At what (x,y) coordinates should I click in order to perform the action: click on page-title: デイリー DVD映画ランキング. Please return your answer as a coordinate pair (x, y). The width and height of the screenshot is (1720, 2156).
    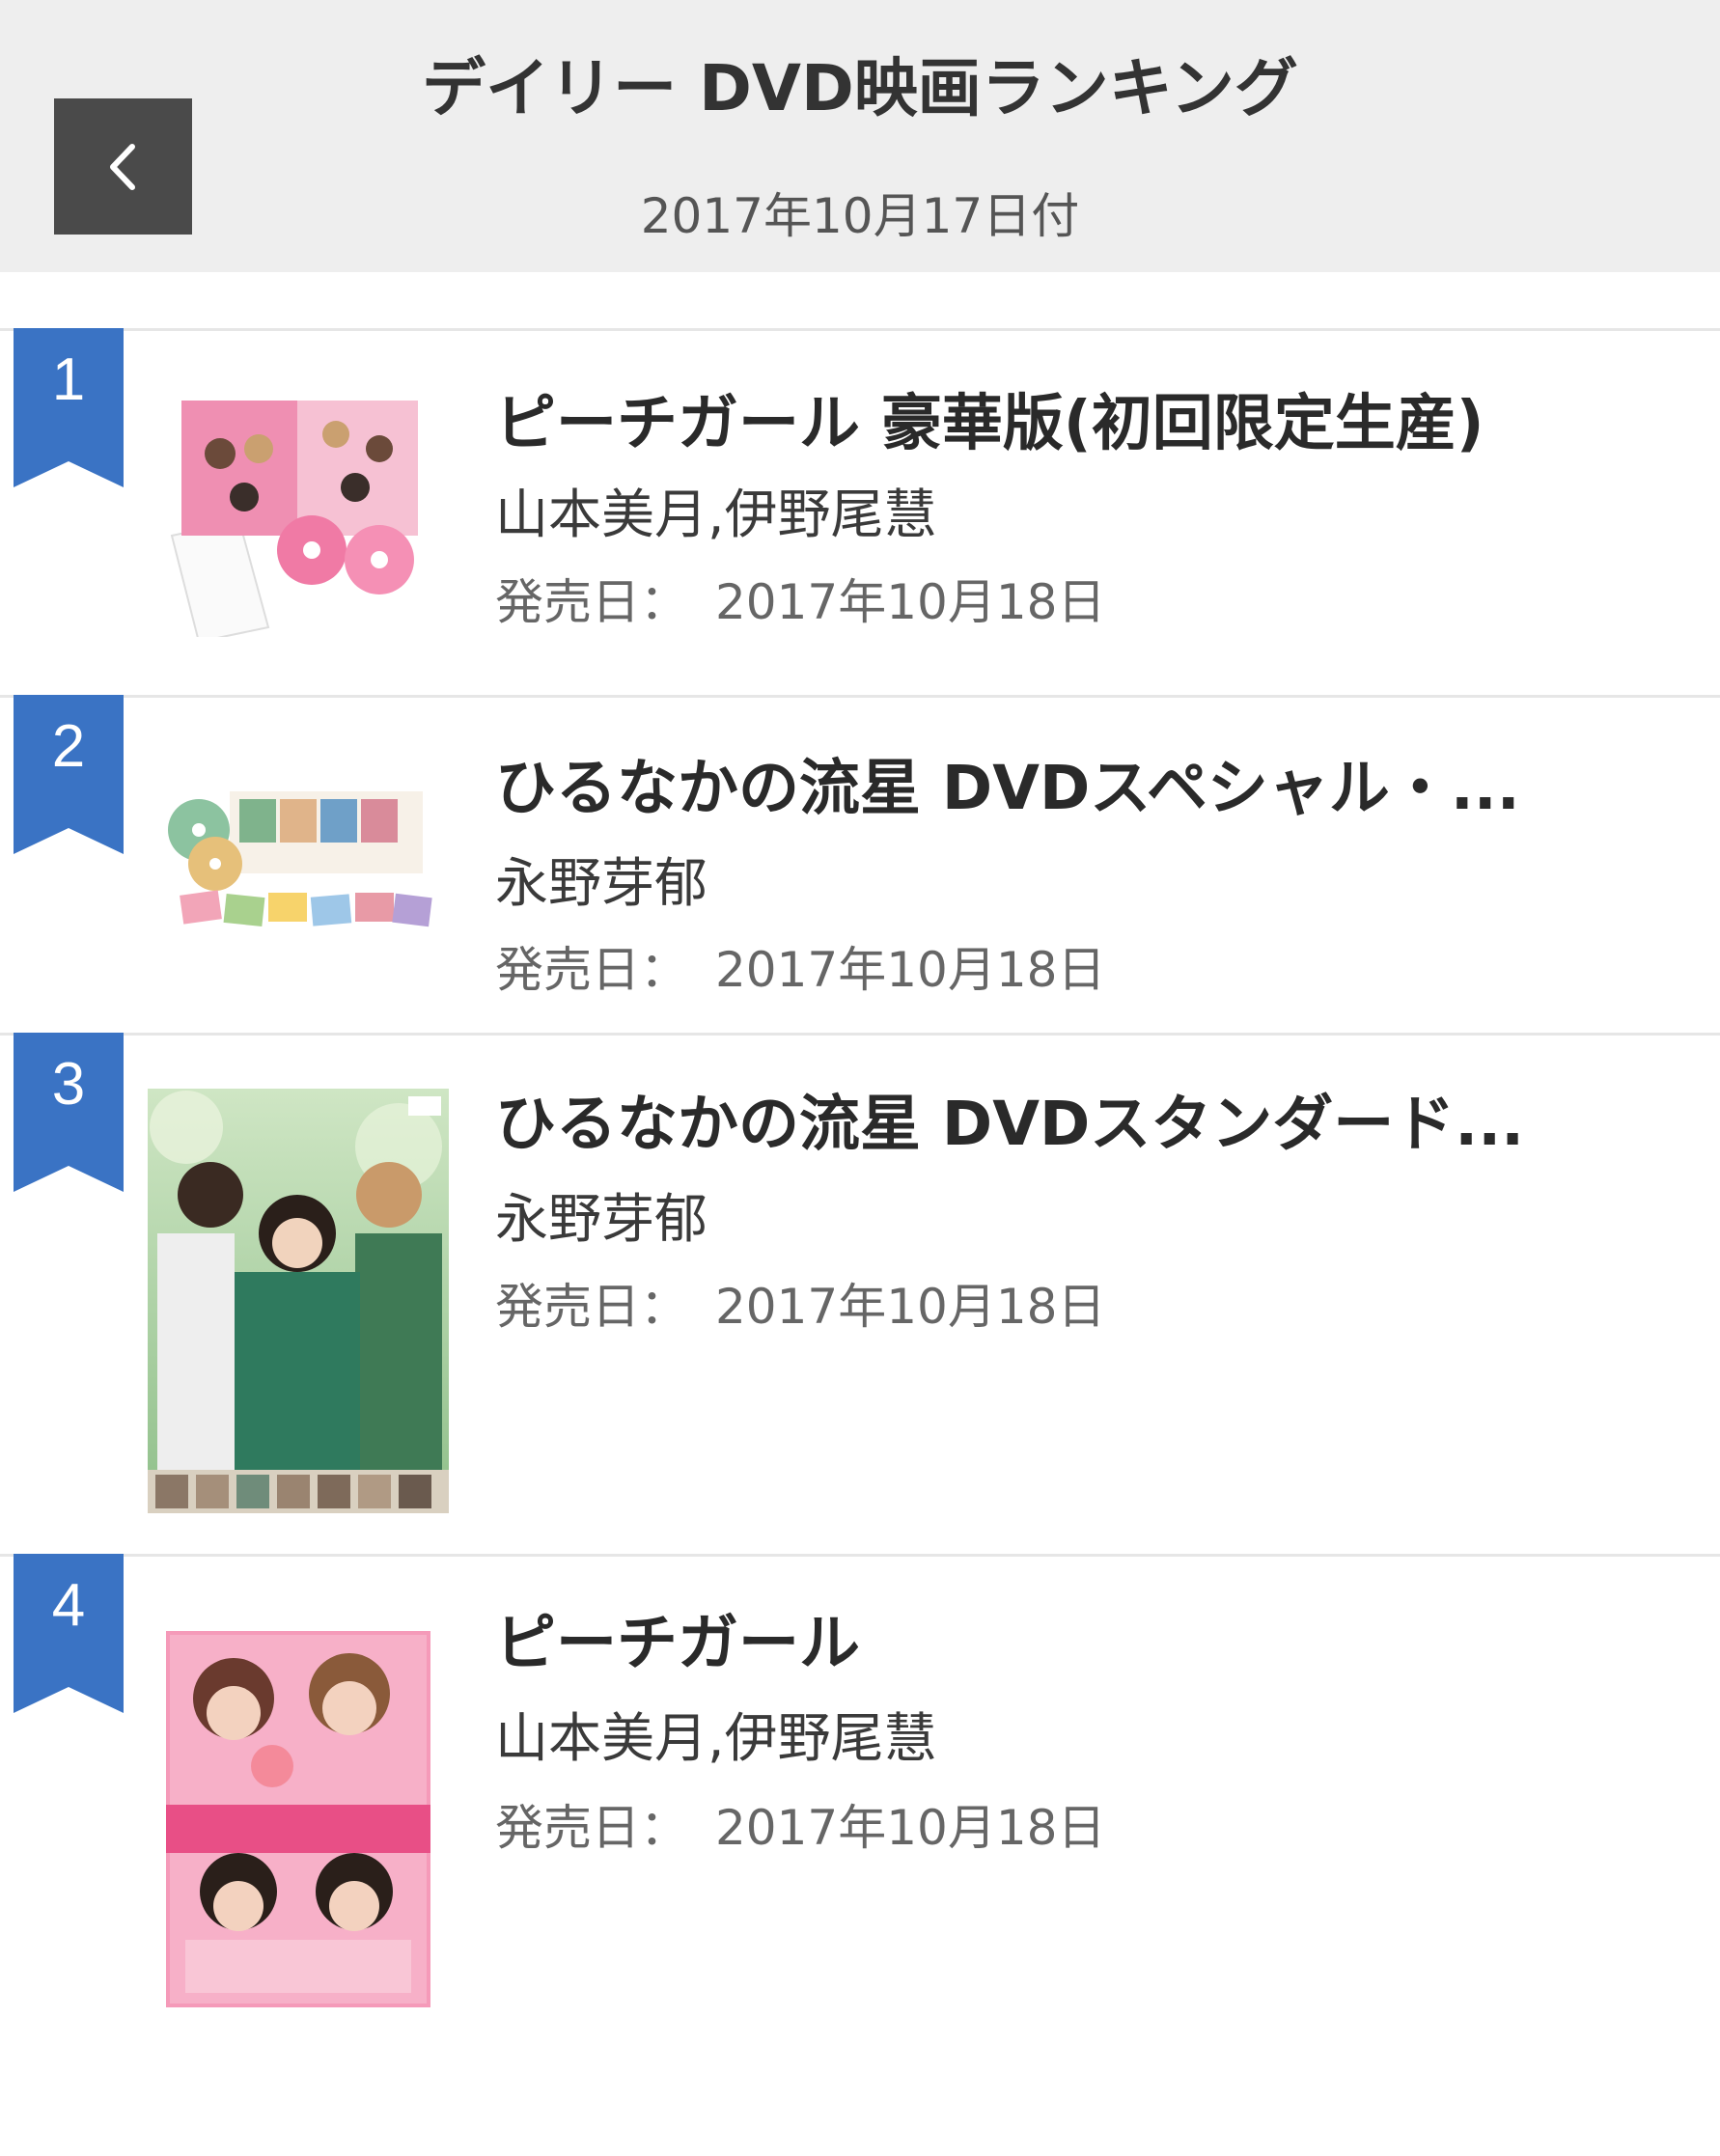
    Looking at the image, I should click on (860, 88).